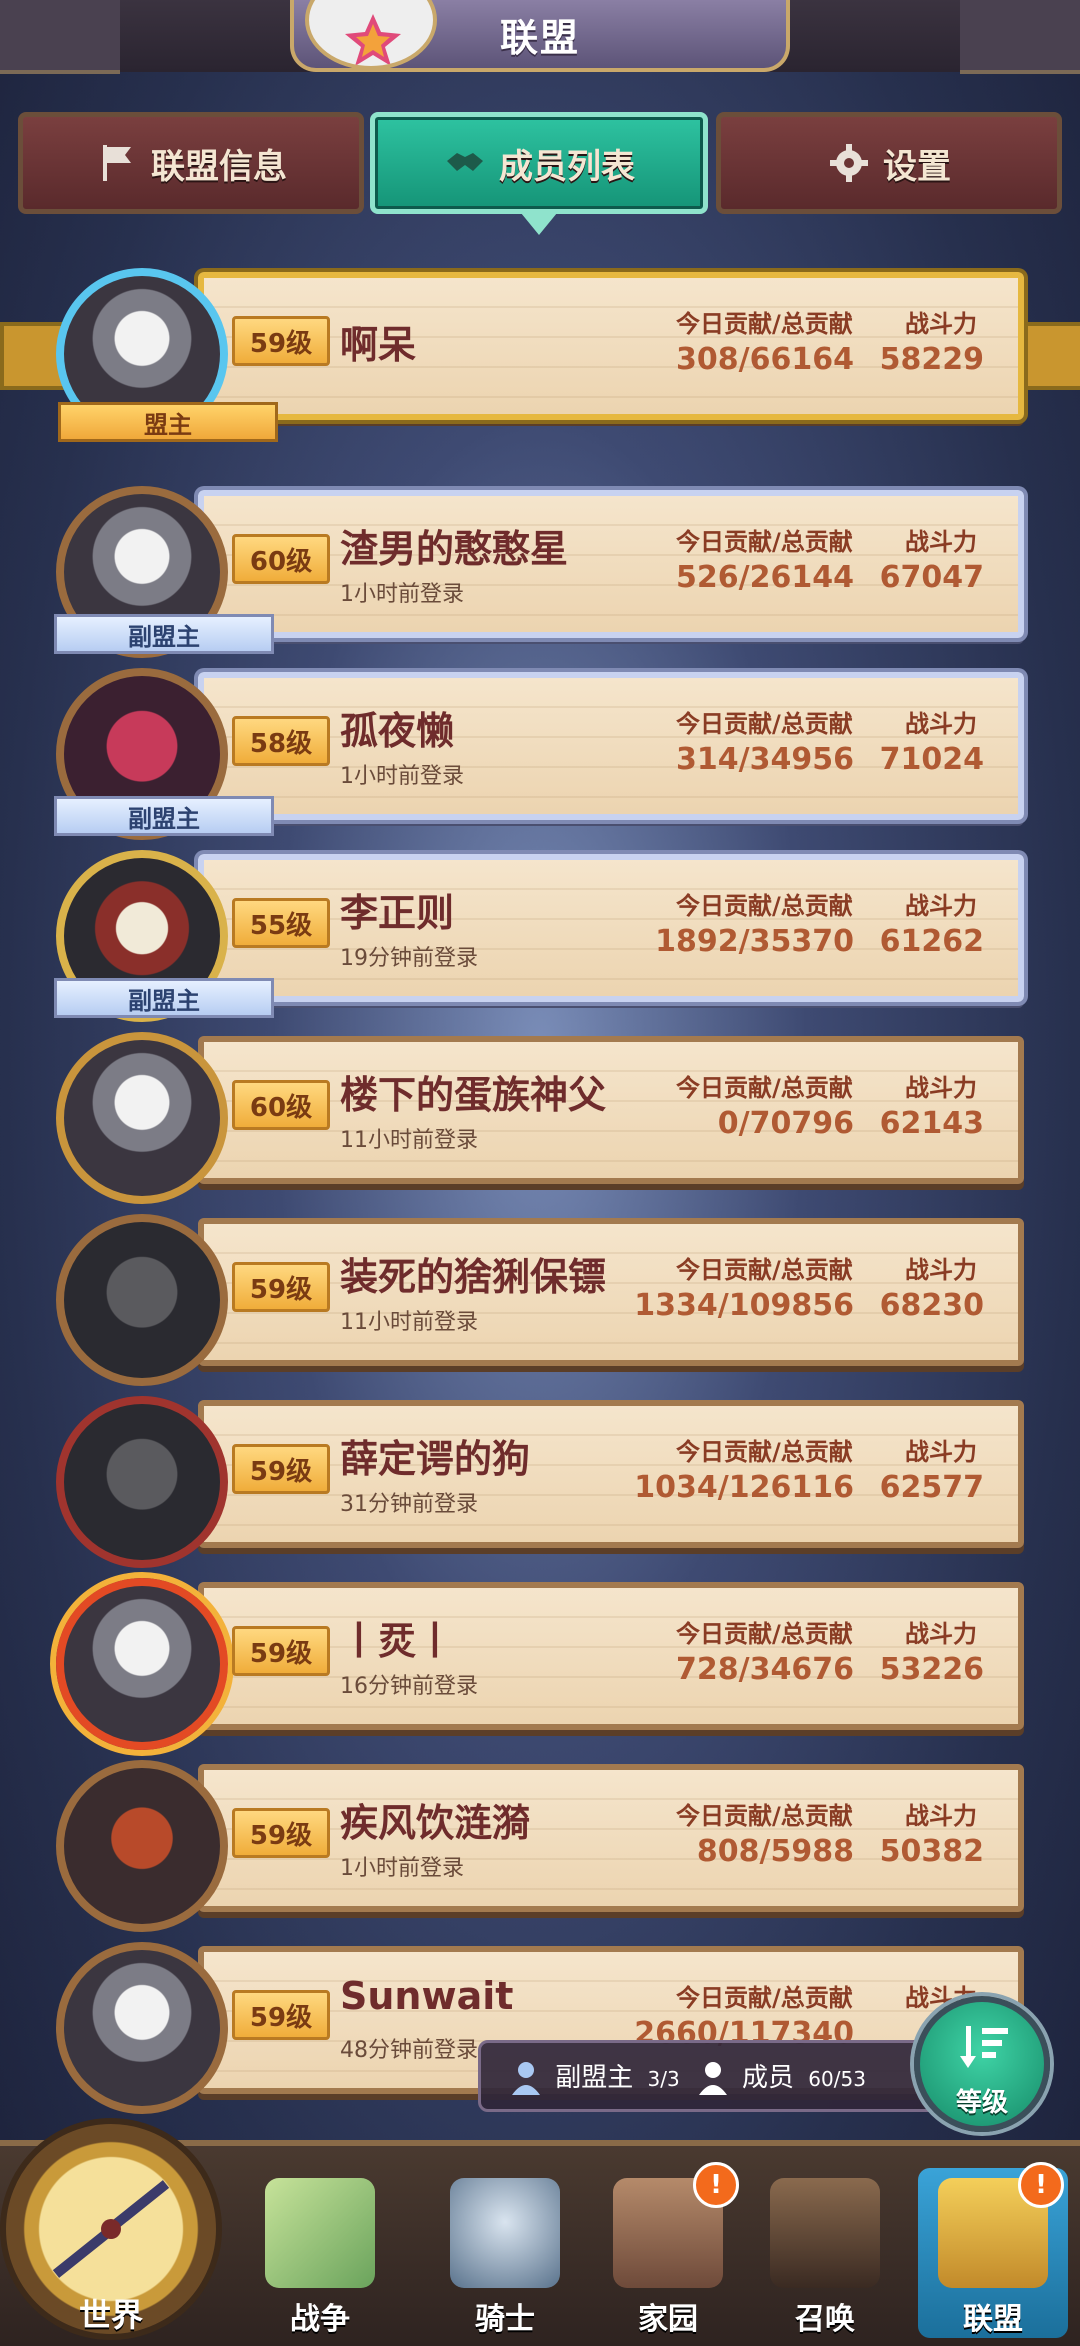 This screenshot has width=1080, height=2346. I want to click on member-name: 楼下的蛋族神父, so click(473, 1095).